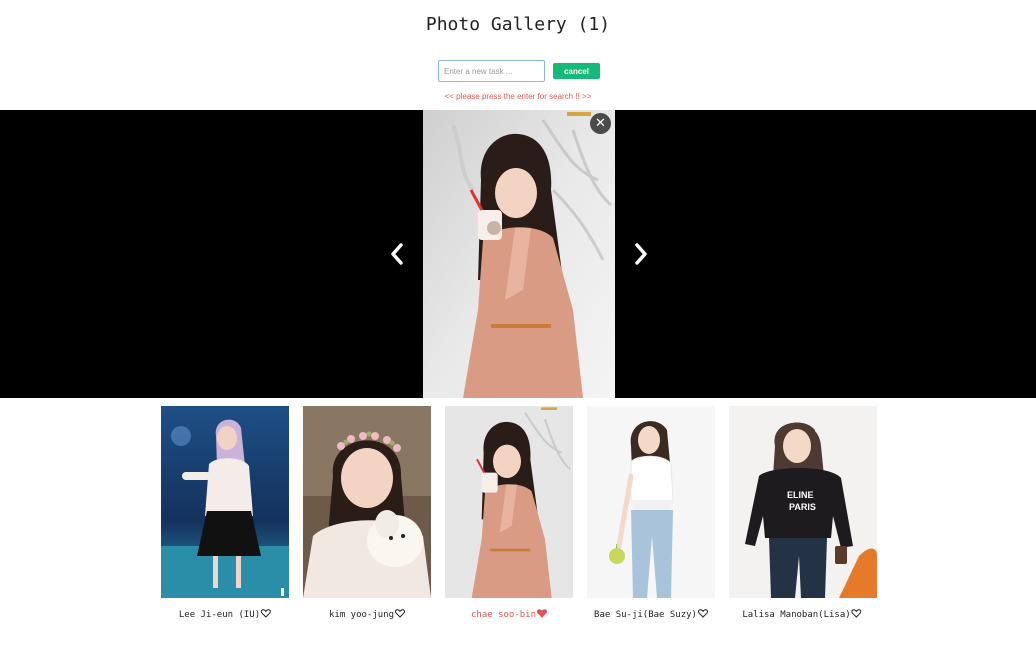 This screenshot has height=663, width=1036. What do you see at coordinates (542, 613) in the screenshot?
I see `heart-filled-icon` at bounding box center [542, 613].